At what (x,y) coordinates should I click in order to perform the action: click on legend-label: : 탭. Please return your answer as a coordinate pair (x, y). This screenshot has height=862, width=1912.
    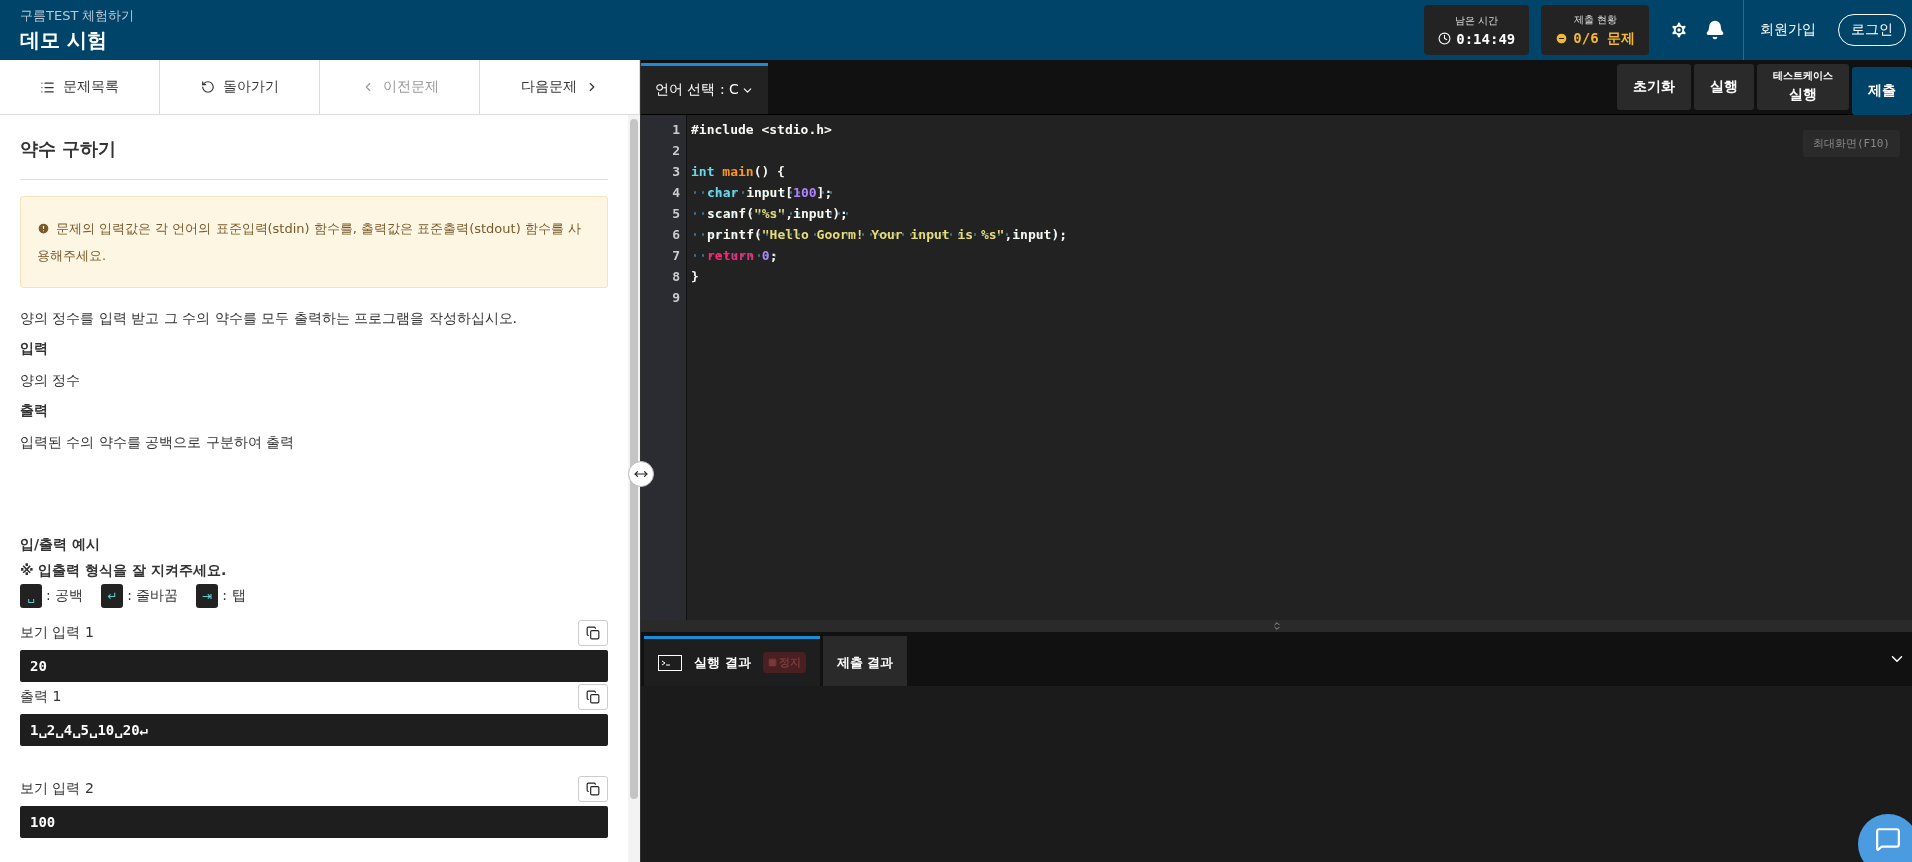
    Looking at the image, I should click on (234, 596).